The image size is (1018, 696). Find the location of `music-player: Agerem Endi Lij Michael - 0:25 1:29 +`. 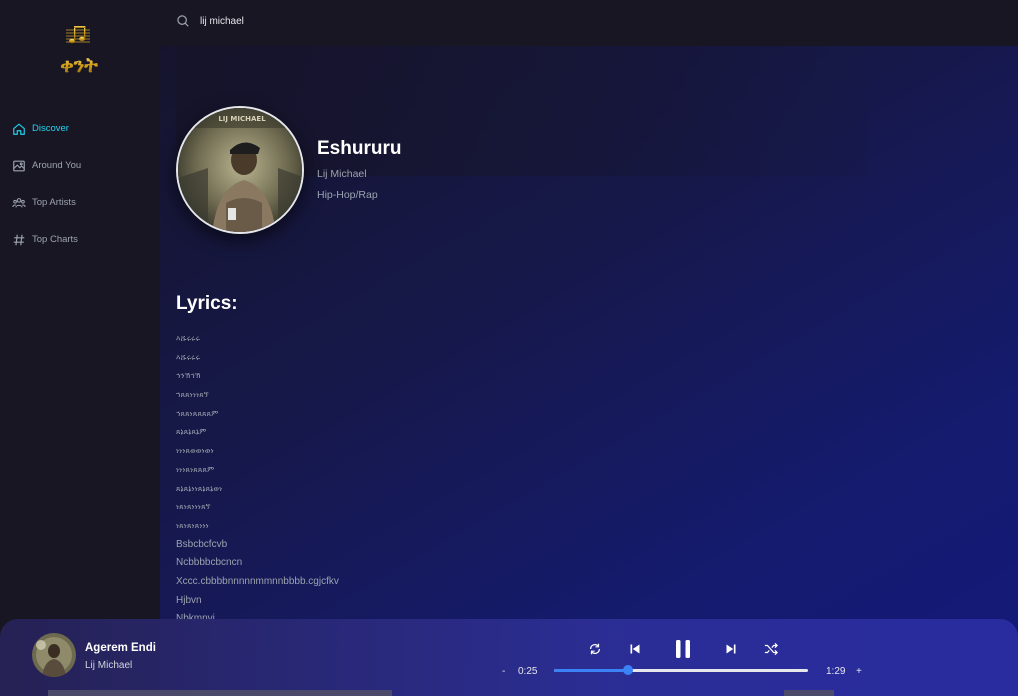

music-player: Agerem Endi Lij Michael - 0:25 1:29 + is located at coordinates (509, 657).